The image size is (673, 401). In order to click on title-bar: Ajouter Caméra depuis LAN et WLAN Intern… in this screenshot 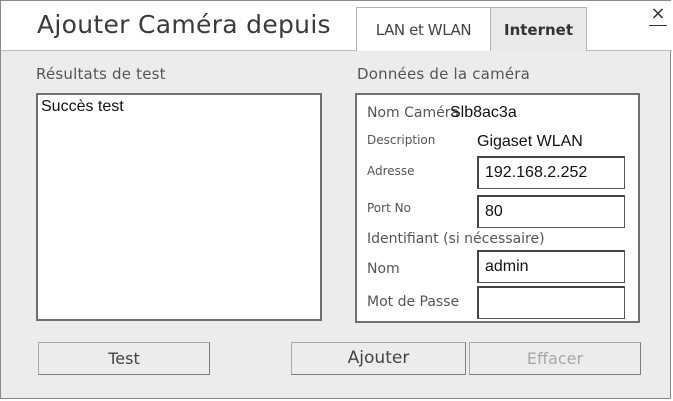, I will do `click(336, 26)`.